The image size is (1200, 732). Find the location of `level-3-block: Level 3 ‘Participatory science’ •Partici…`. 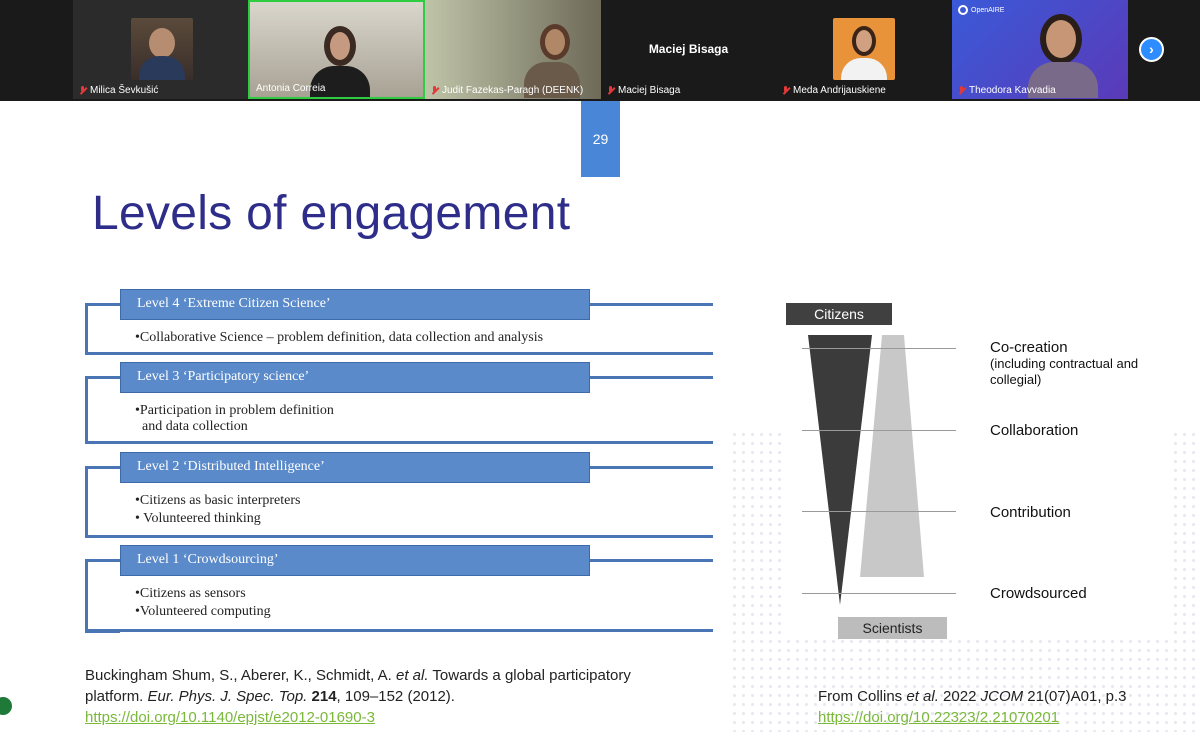

level-3-block: Level 3 ‘Participatory science’ •Partici… is located at coordinates (399, 404).